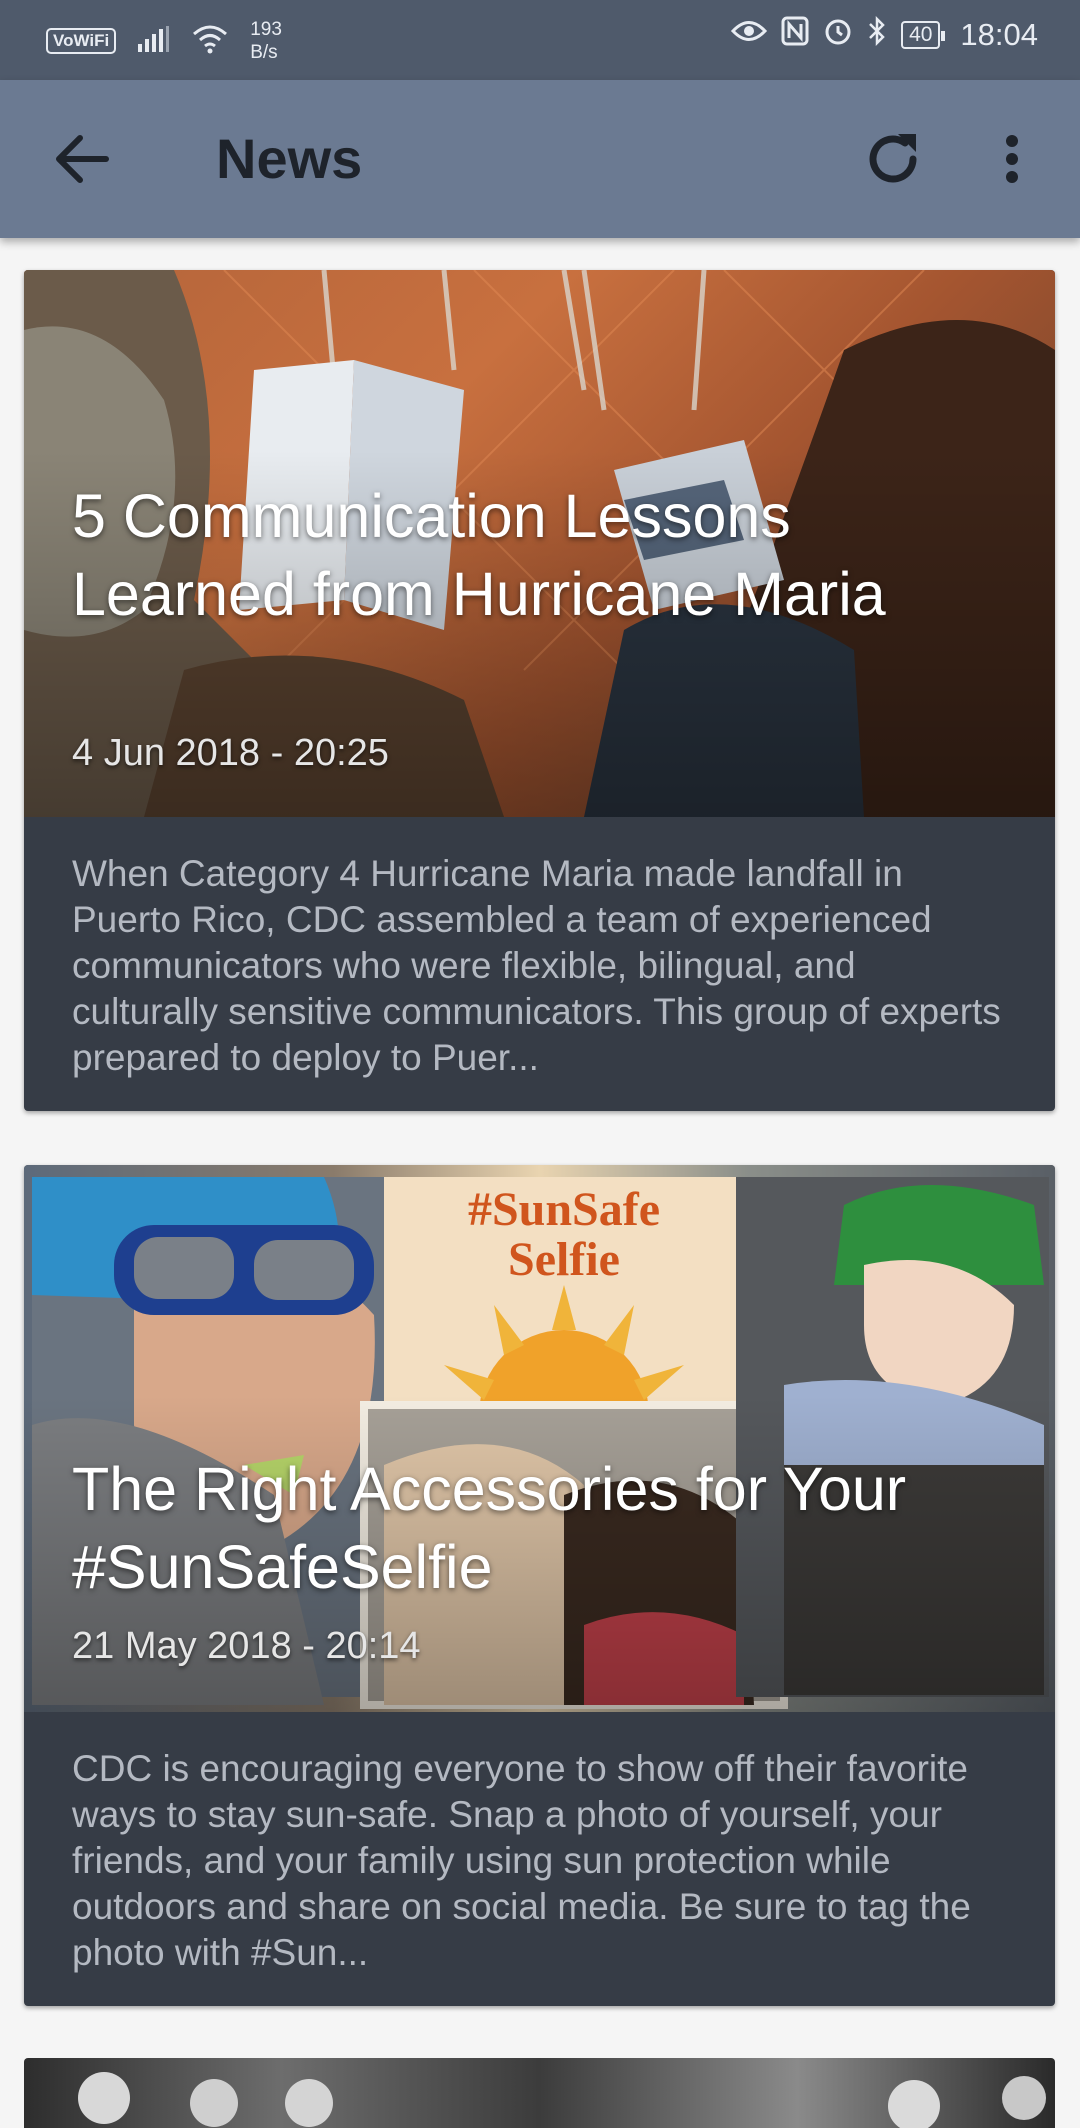 The height and width of the screenshot is (2128, 1080). Describe the element at coordinates (564, 1259) in the screenshot. I see `sunsafe-subtitle-text: Selfie` at that location.